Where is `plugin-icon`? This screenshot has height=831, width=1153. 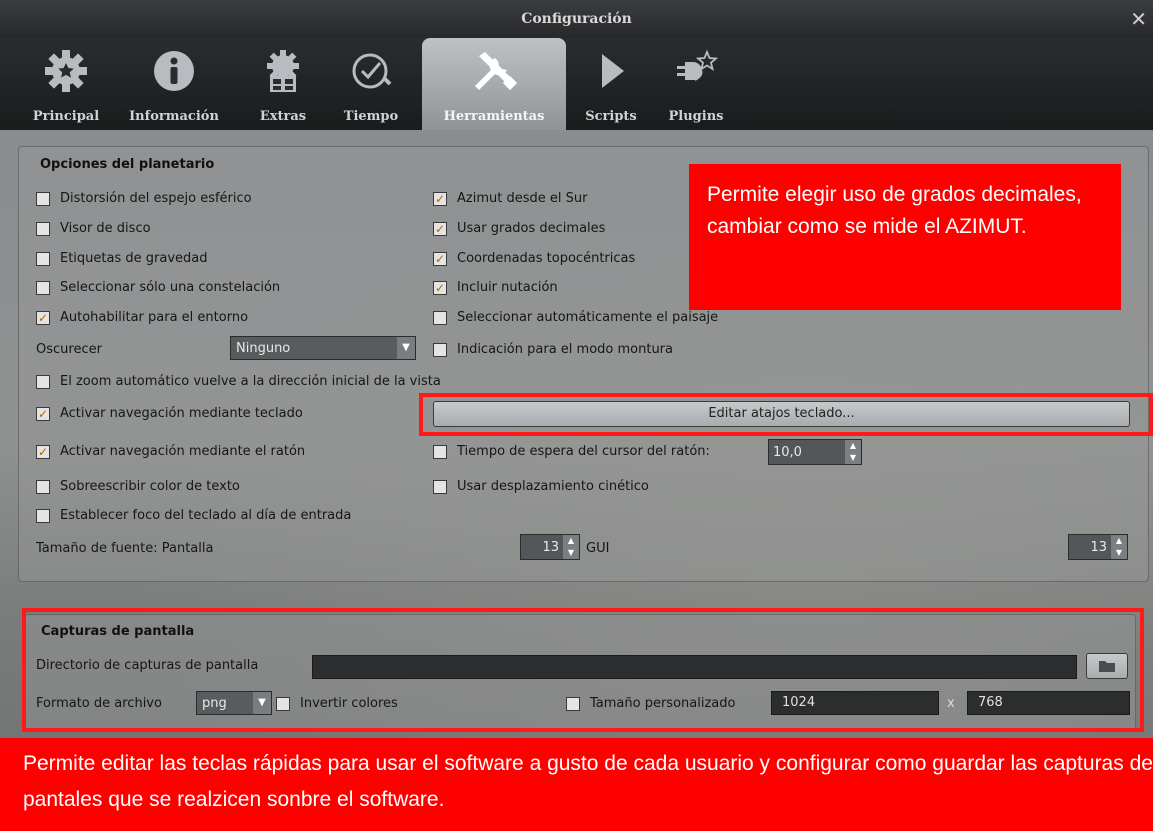
plugin-icon is located at coordinates (698, 65).